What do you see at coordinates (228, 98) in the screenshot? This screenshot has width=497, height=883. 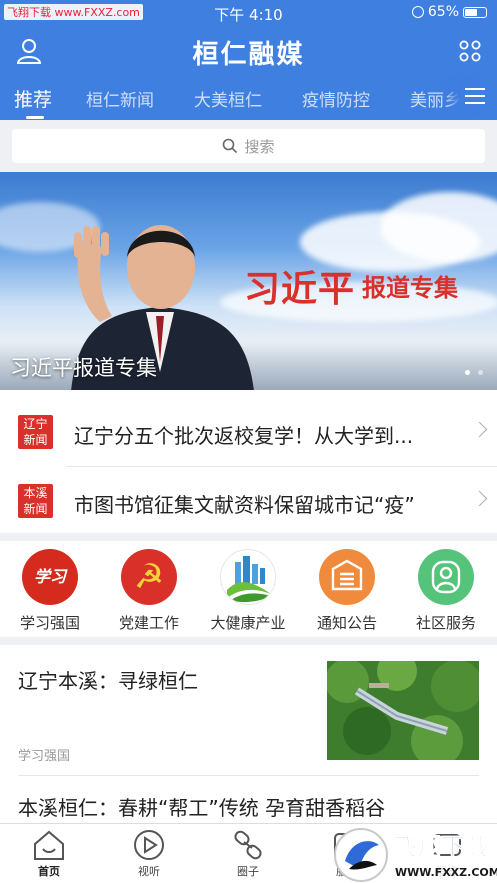 I see `tab-beautiful-huanren: 大美桓仁` at bounding box center [228, 98].